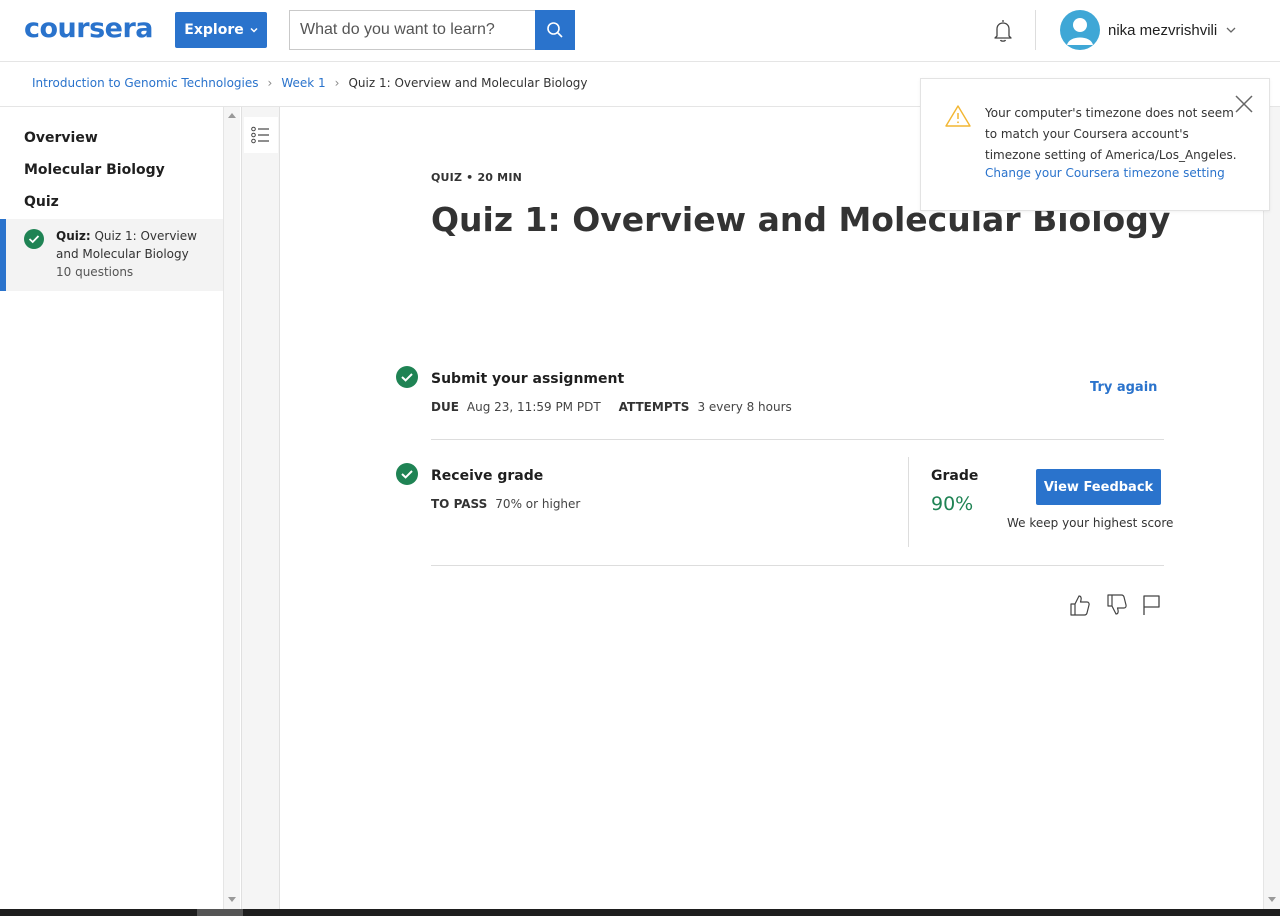 Image resolution: width=1280 pixels, height=916 pixels. Describe the element at coordinates (487, 476) in the screenshot. I see `receive-grade-title: Receive grade` at that location.